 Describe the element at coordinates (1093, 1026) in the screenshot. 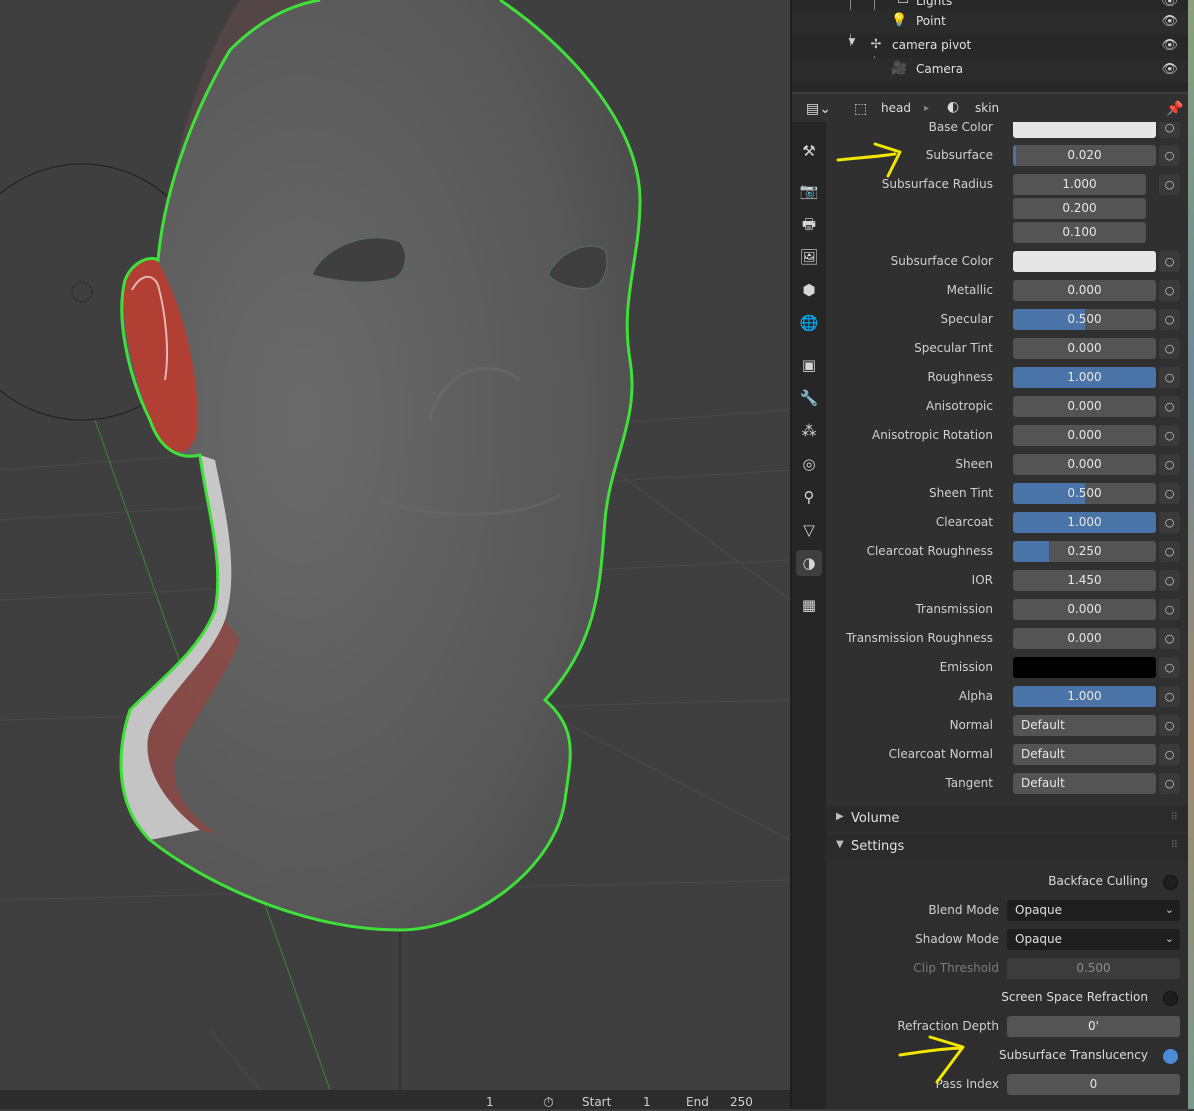

I see `refraction-depth-field: 0'` at that location.